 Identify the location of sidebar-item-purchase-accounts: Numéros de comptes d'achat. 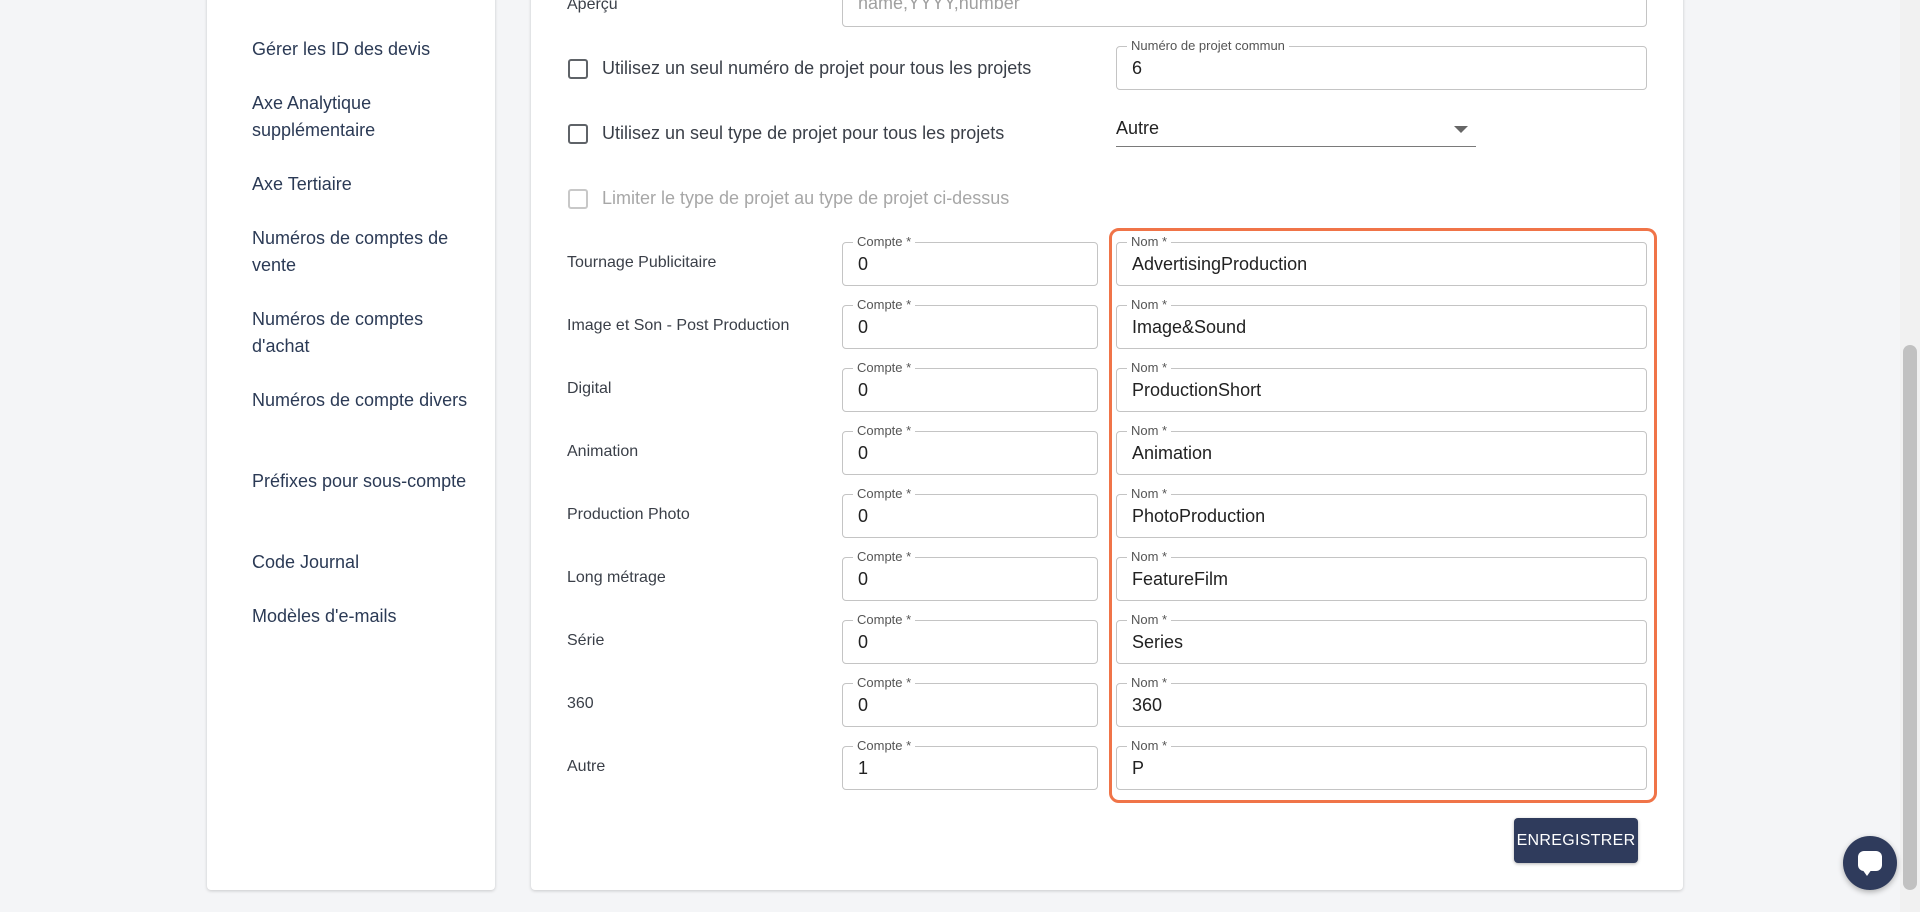
(362, 333).